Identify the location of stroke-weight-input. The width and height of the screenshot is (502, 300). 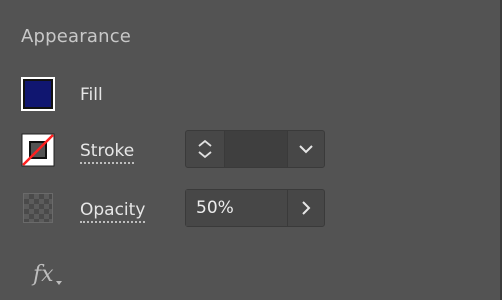
(256, 149).